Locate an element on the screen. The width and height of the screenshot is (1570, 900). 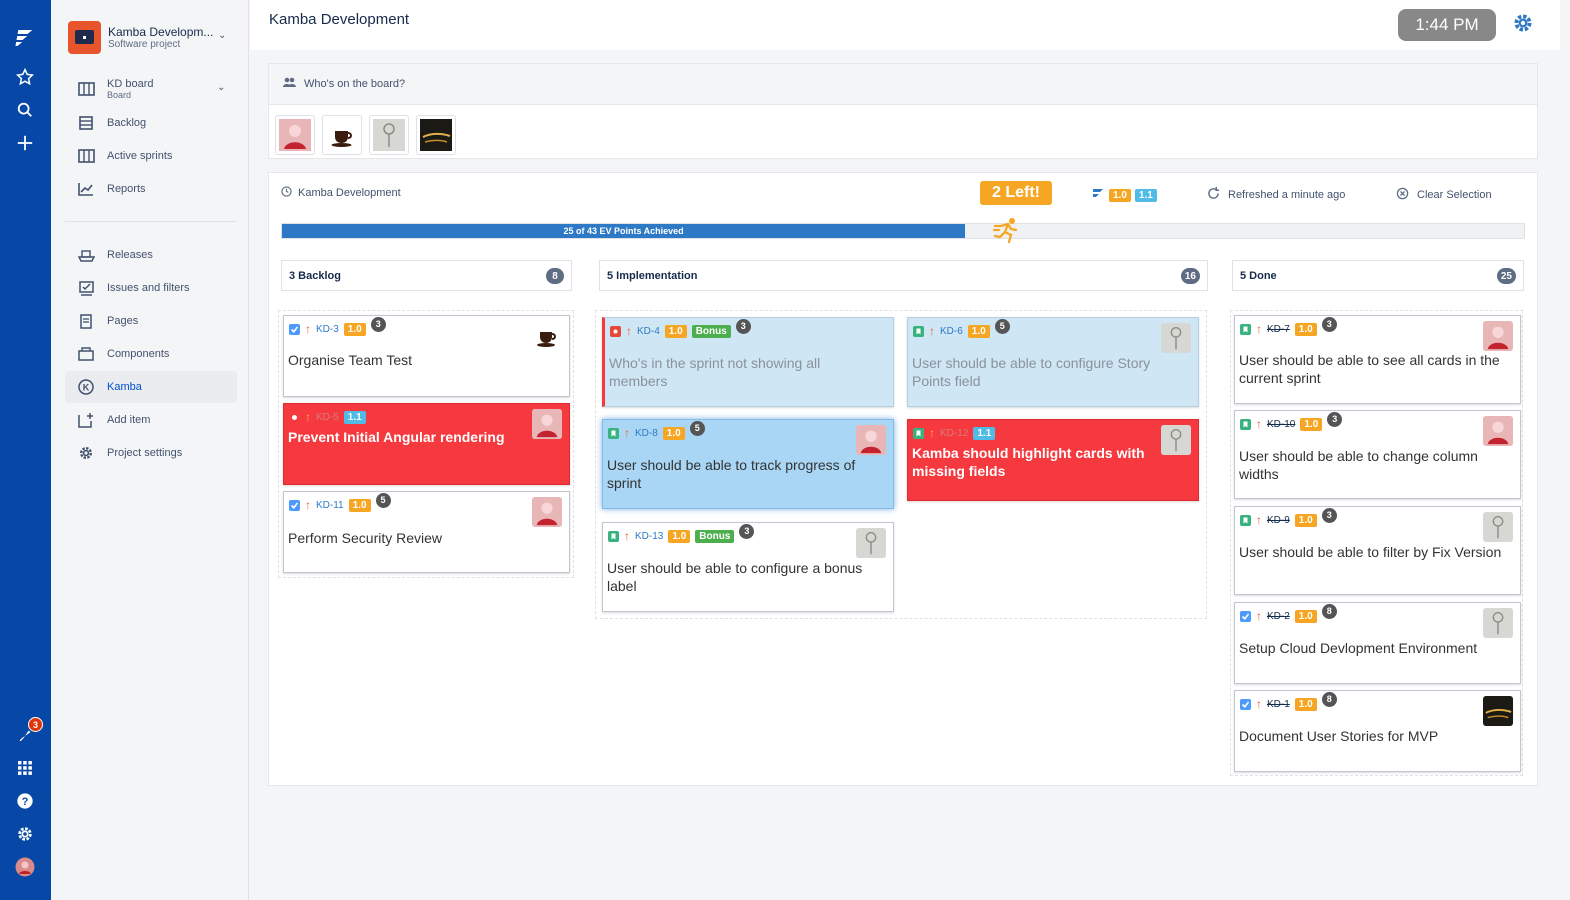
issue-key: KD-9 is located at coordinates (1278, 520).